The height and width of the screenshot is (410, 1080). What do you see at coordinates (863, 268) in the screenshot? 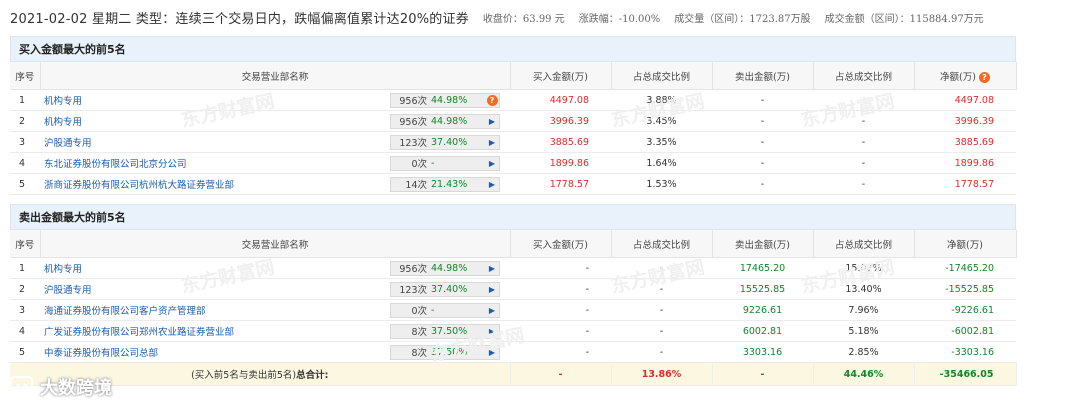
I see `sell-ratio: 15.07%` at bounding box center [863, 268].